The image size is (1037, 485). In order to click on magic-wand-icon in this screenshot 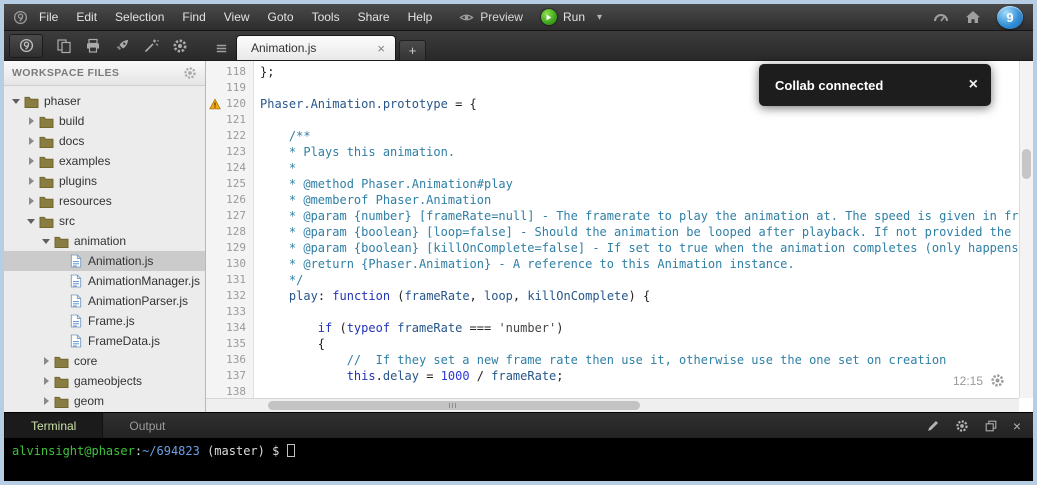, I will do `click(151, 46)`.